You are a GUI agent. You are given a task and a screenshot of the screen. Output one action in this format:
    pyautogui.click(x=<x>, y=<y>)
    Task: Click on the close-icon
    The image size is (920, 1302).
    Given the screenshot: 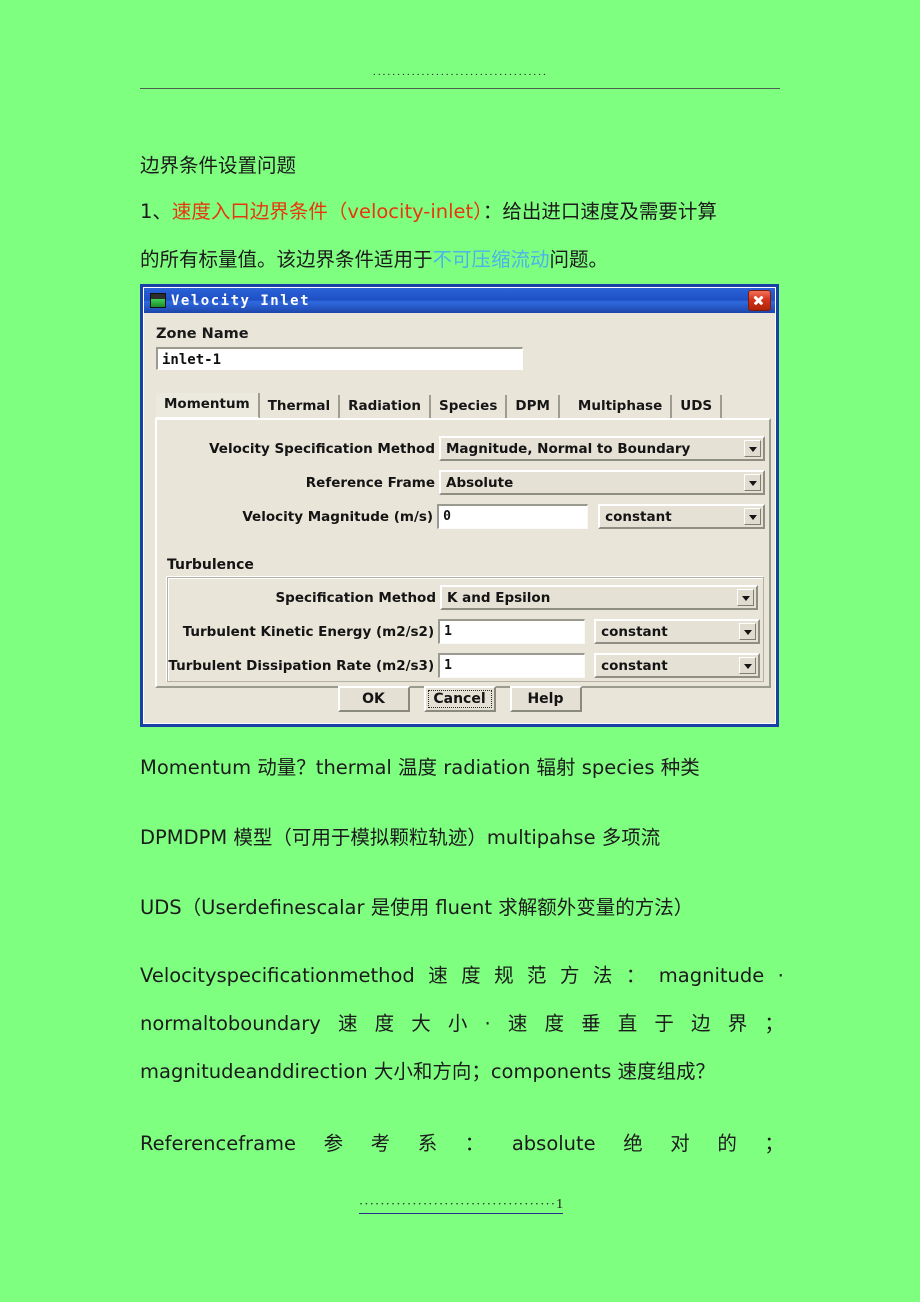 What is the action you would take?
    pyautogui.click(x=759, y=300)
    